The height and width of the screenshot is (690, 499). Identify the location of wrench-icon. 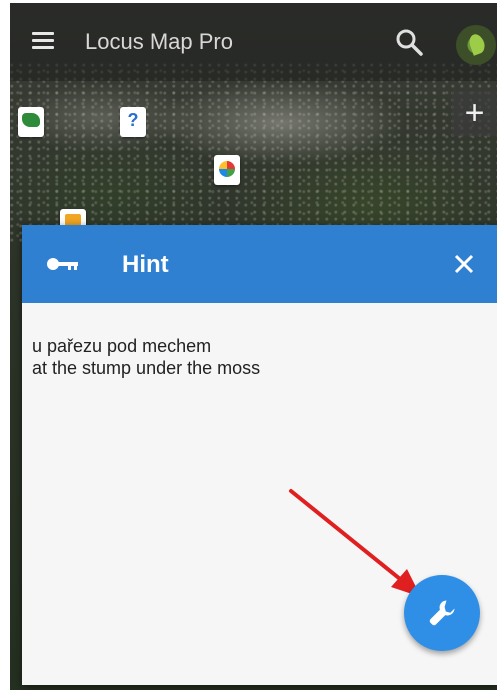
(442, 613).